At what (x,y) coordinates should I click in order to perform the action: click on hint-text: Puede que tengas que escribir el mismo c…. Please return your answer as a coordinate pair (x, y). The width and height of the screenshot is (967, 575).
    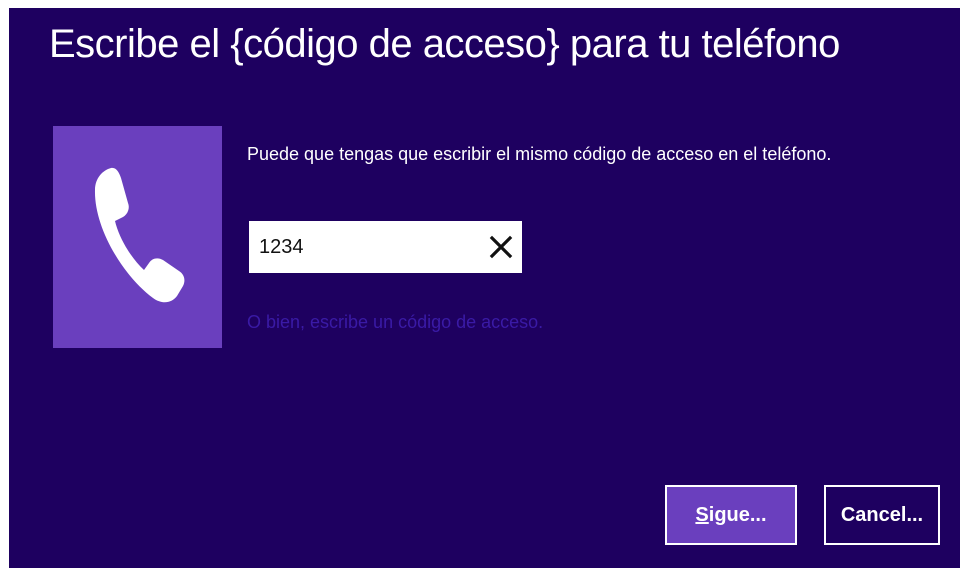
    Looking at the image, I should click on (539, 154).